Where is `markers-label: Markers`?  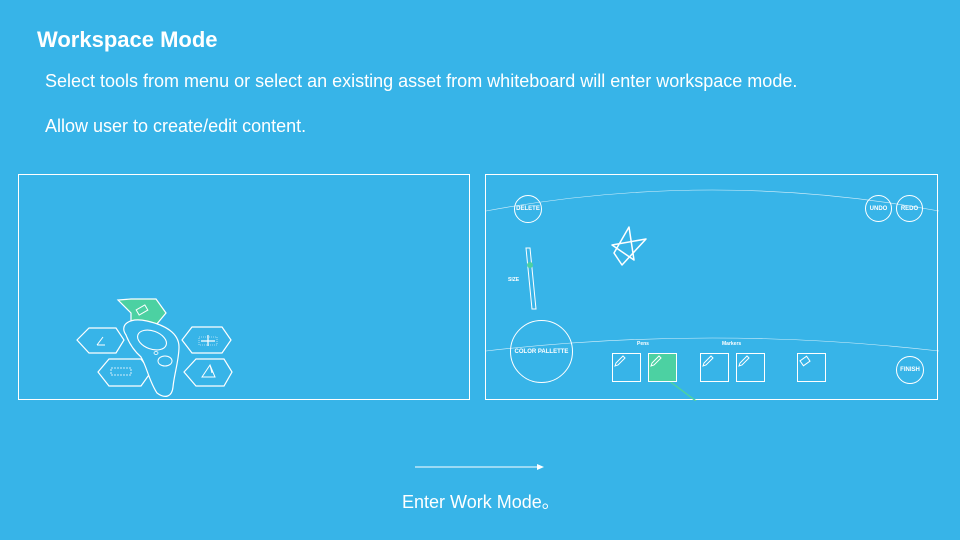 markers-label: Markers is located at coordinates (732, 344).